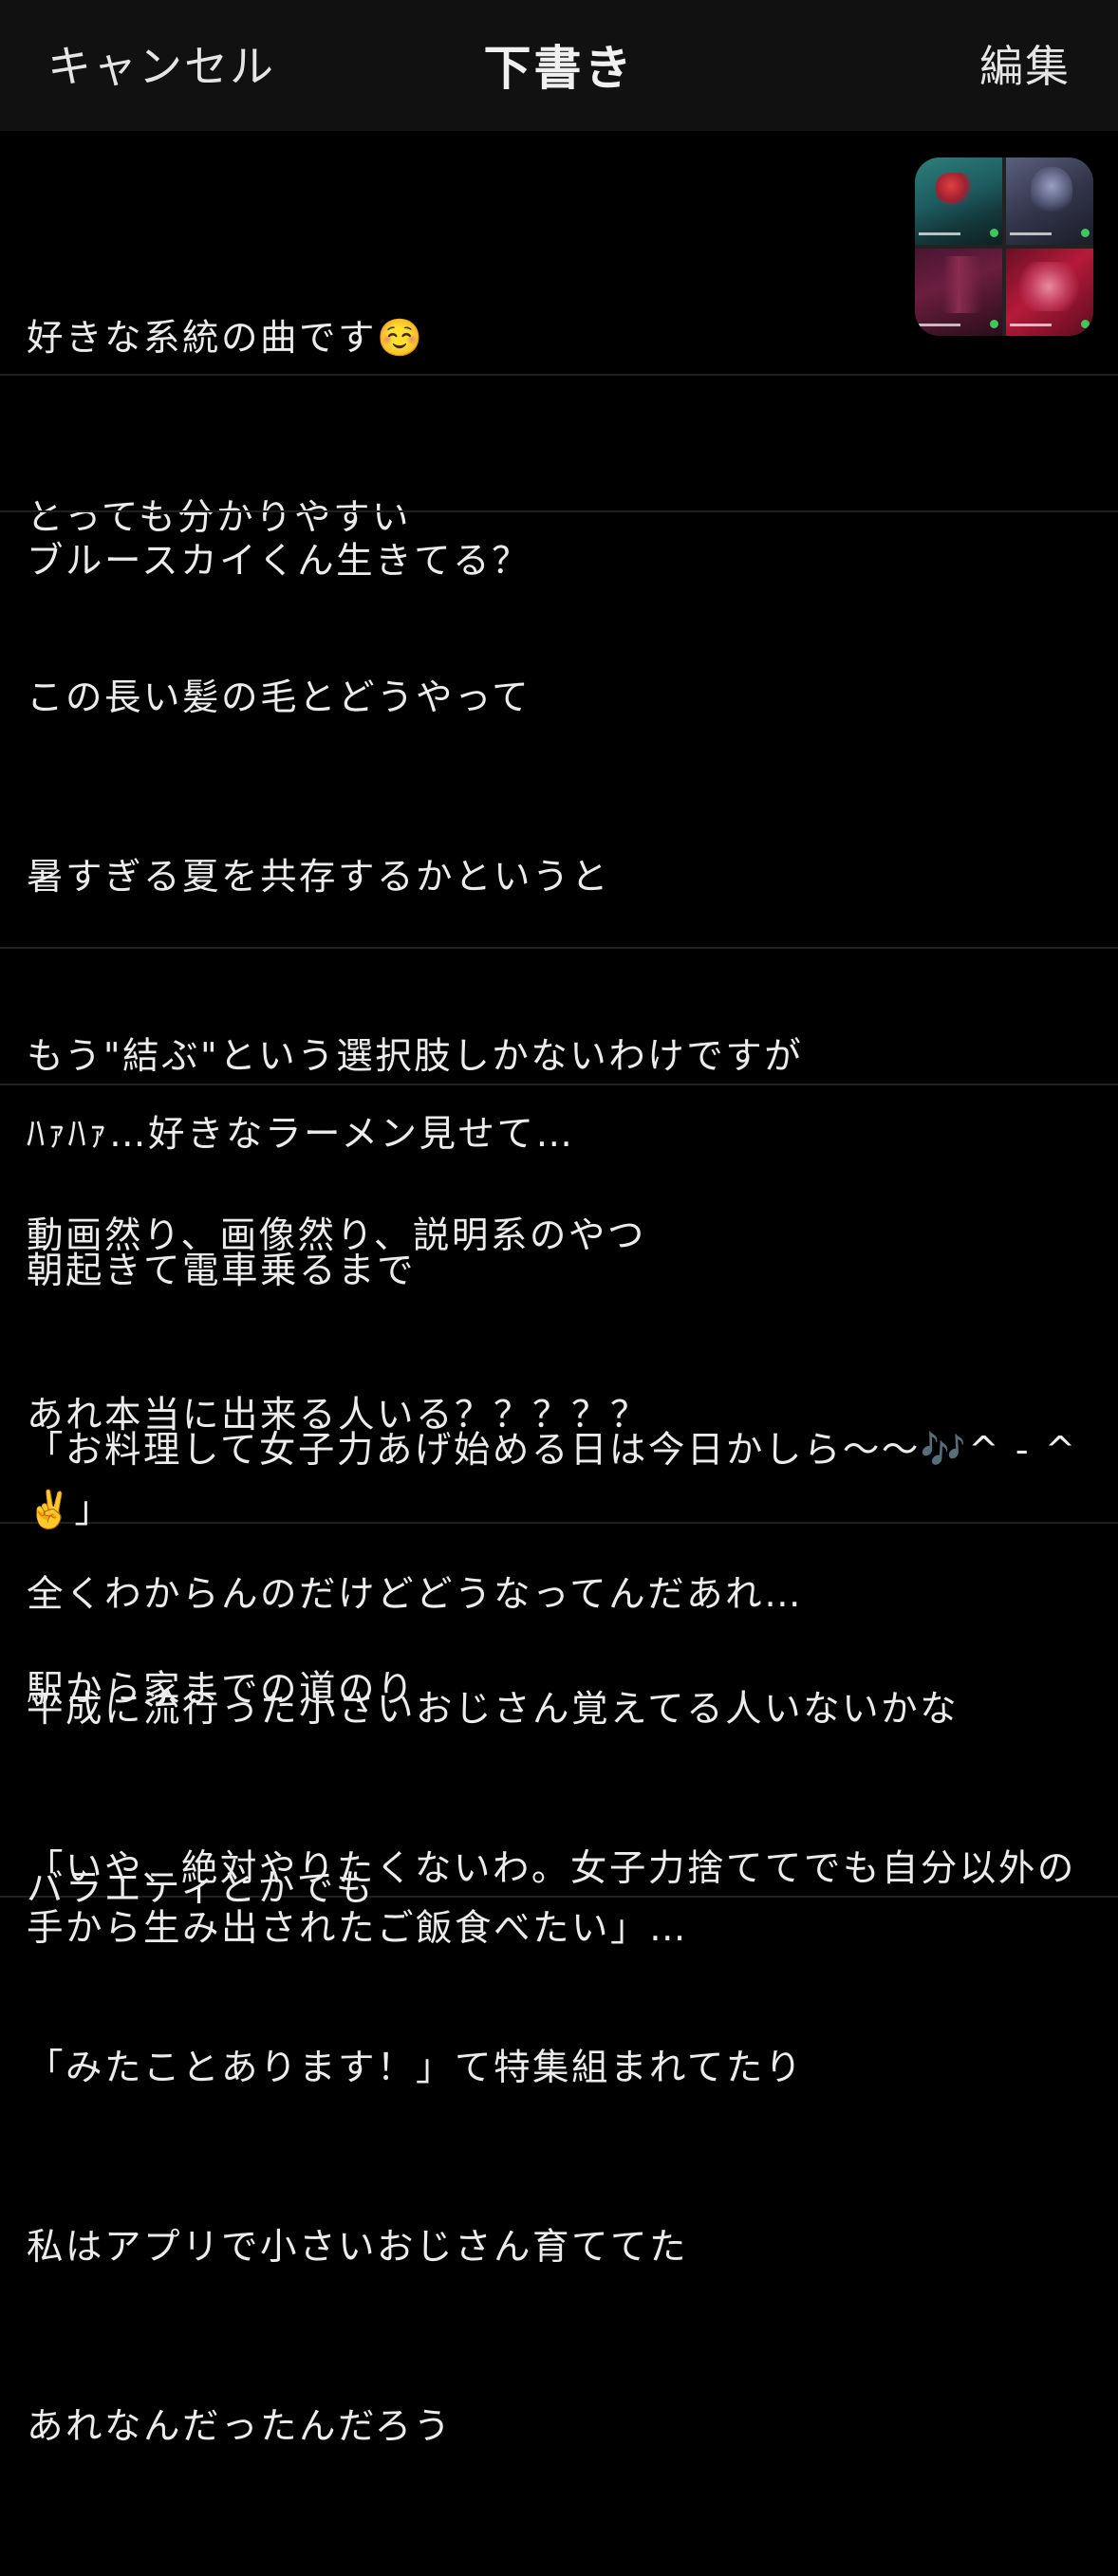 This screenshot has height=2576, width=1118. I want to click on draft-line: この長い髪の毛とどうやって, so click(279, 697).